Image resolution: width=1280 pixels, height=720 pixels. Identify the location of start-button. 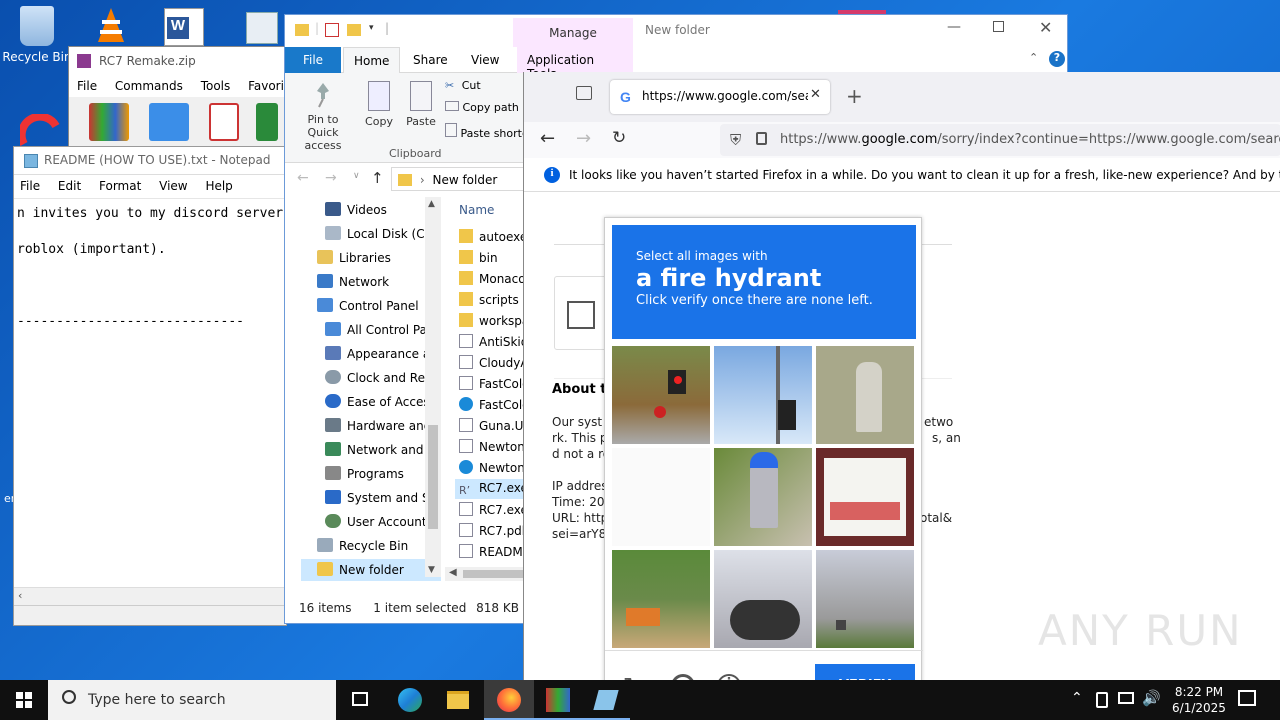
(24, 700).